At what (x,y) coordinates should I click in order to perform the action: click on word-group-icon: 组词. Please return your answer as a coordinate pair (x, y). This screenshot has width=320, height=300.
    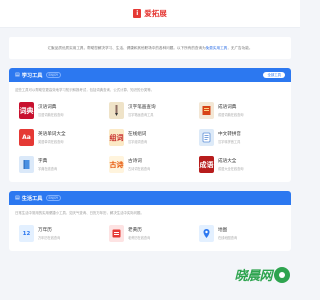
    Looking at the image, I should click on (116, 137).